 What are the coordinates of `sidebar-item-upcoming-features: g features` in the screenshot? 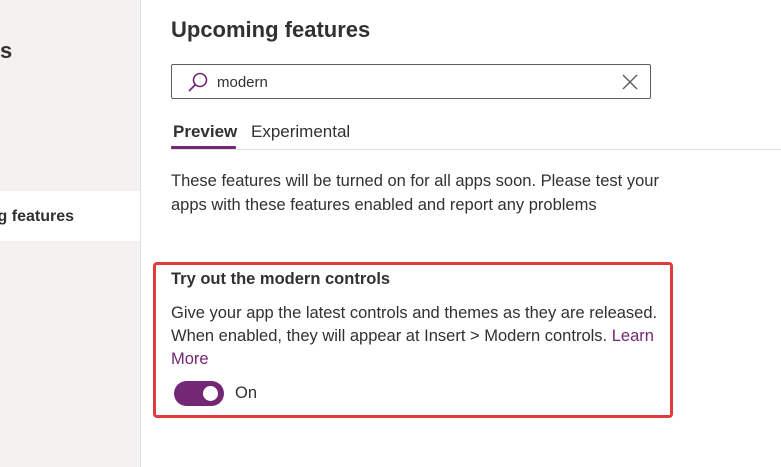 It's located at (70, 216).